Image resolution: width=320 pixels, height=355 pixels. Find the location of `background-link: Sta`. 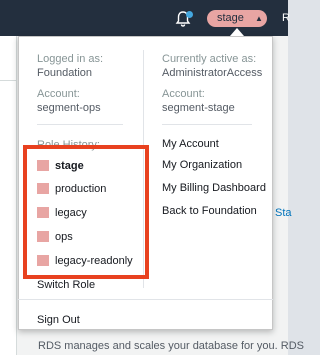

background-link: Sta is located at coordinates (283, 213).